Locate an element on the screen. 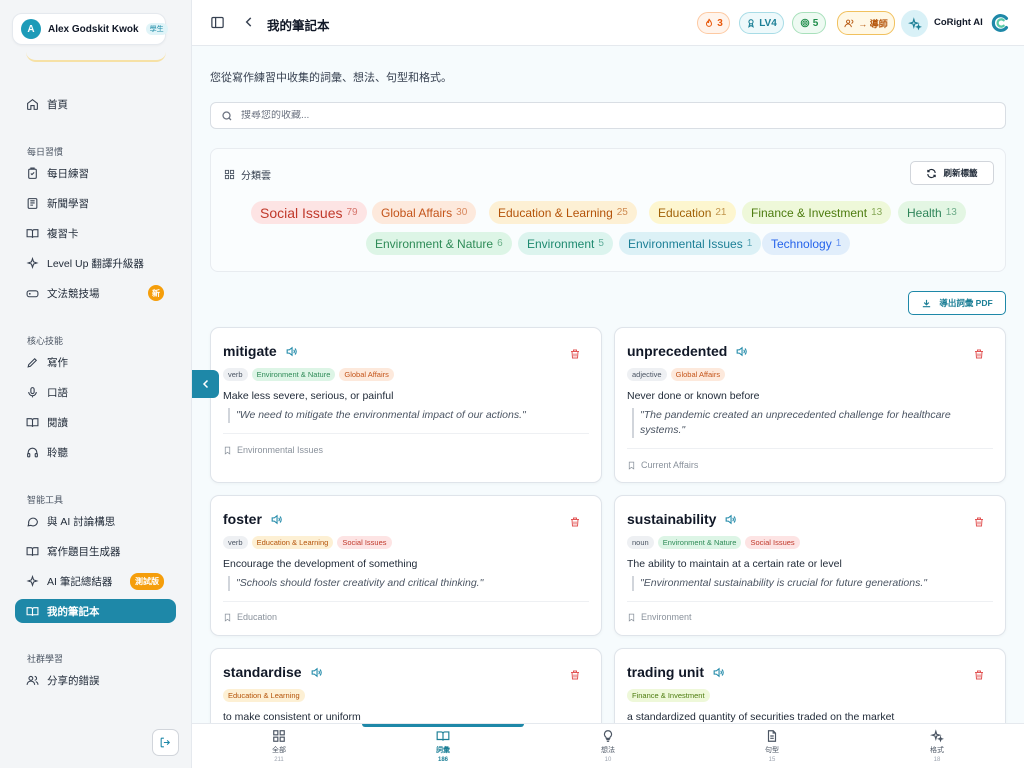  card-divider is located at coordinates (810, 448).